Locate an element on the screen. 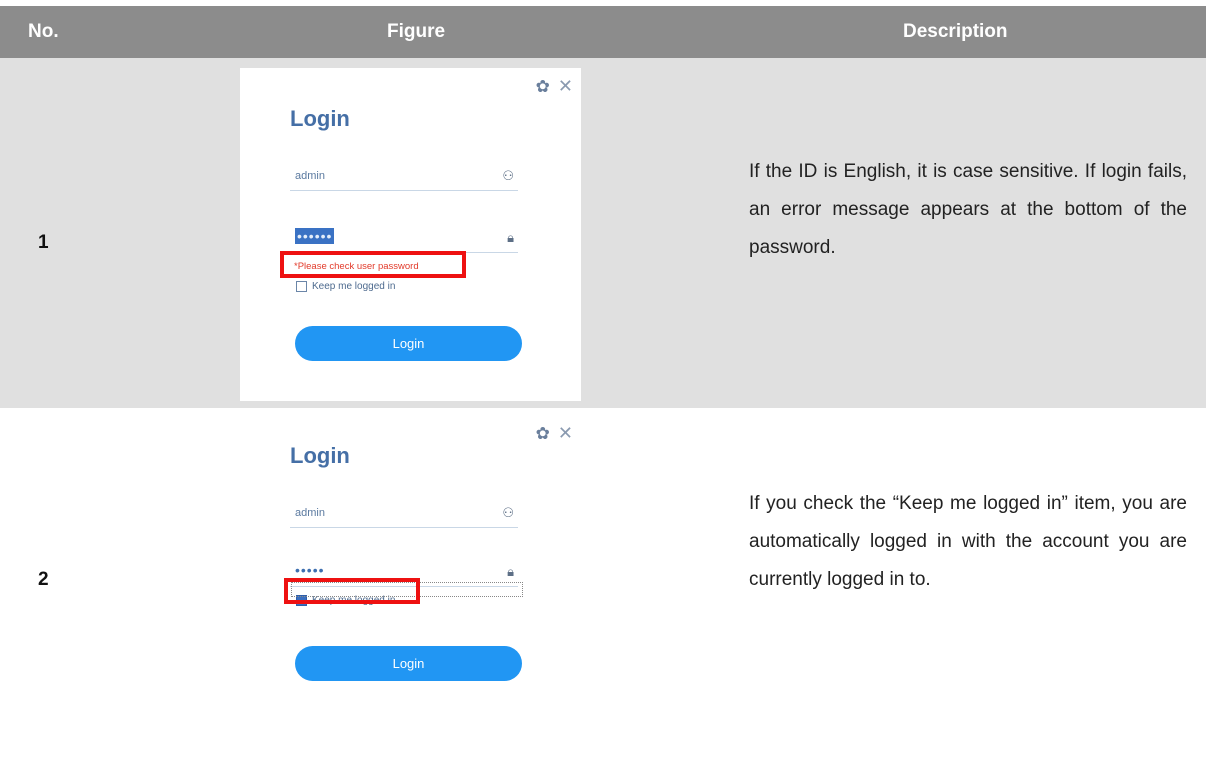 This screenshot has width=1206, height=773. header-figure: Figure is located at coordinates (416, 31).